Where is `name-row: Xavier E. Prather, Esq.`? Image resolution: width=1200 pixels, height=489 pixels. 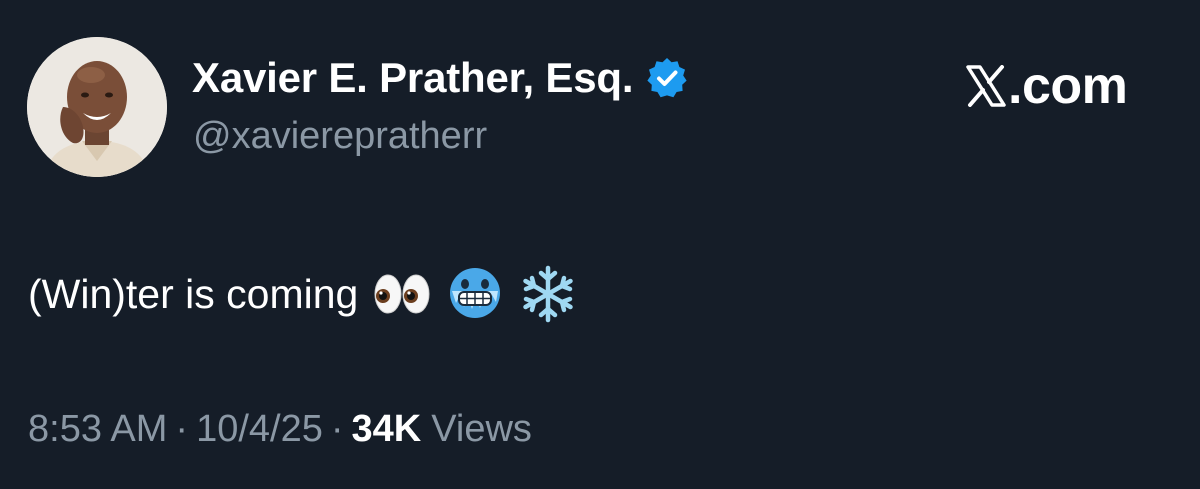 name-row: Xavier E. Prather, Esq. is located at coordinates (440, 78).